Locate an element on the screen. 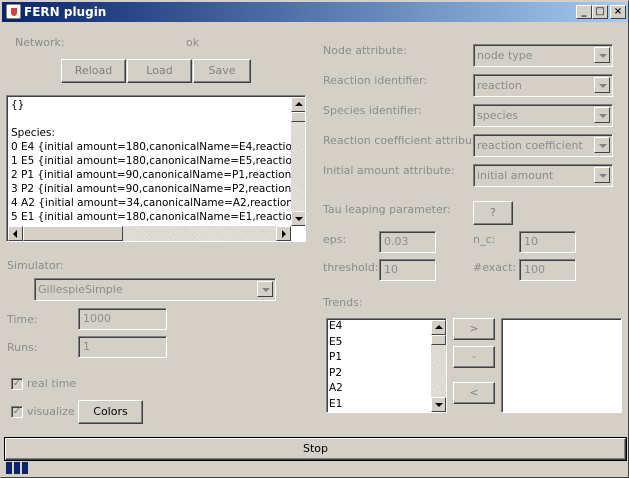 The height and width of the screenshot is (478, 629). simulator-label: Simulator: is located at coordinates (35, 265).